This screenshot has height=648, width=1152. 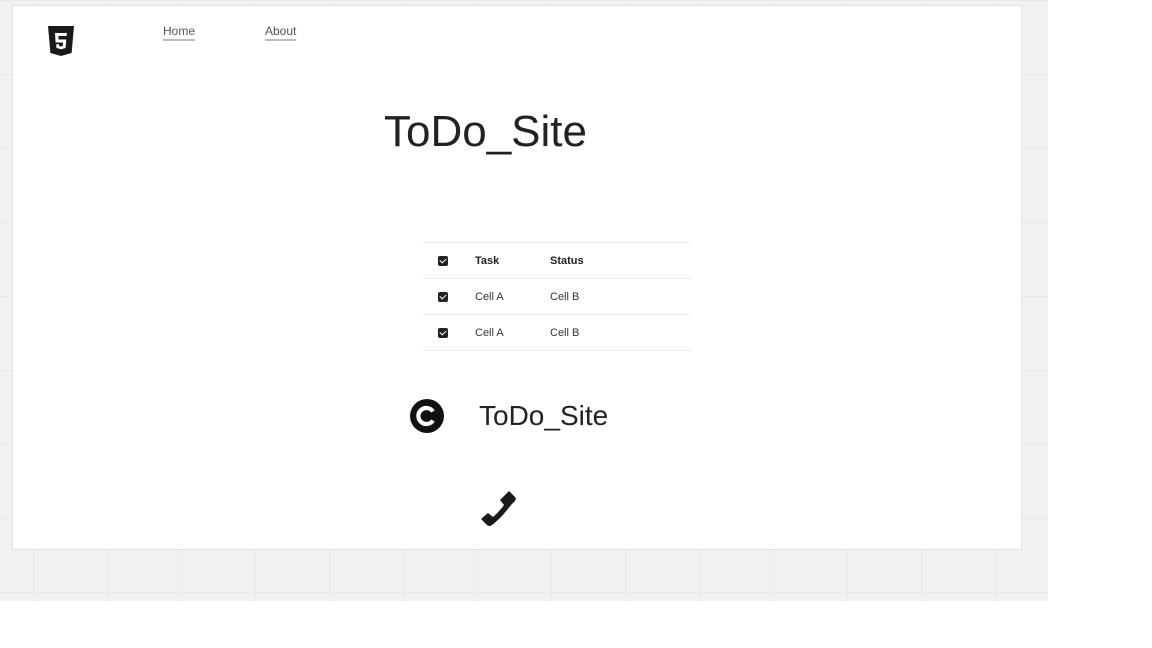 I want to click on footer-brand: ToDo_Site, so click(x=509, y=416).